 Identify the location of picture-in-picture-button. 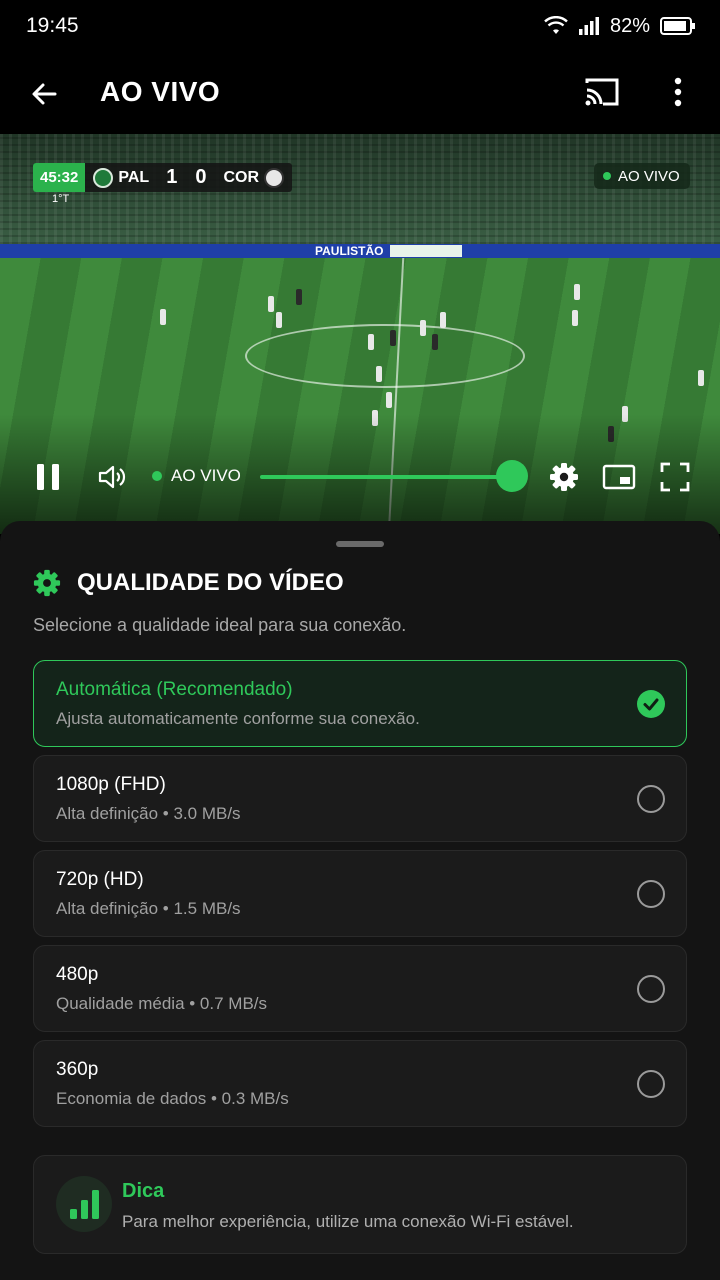
(619, 477).